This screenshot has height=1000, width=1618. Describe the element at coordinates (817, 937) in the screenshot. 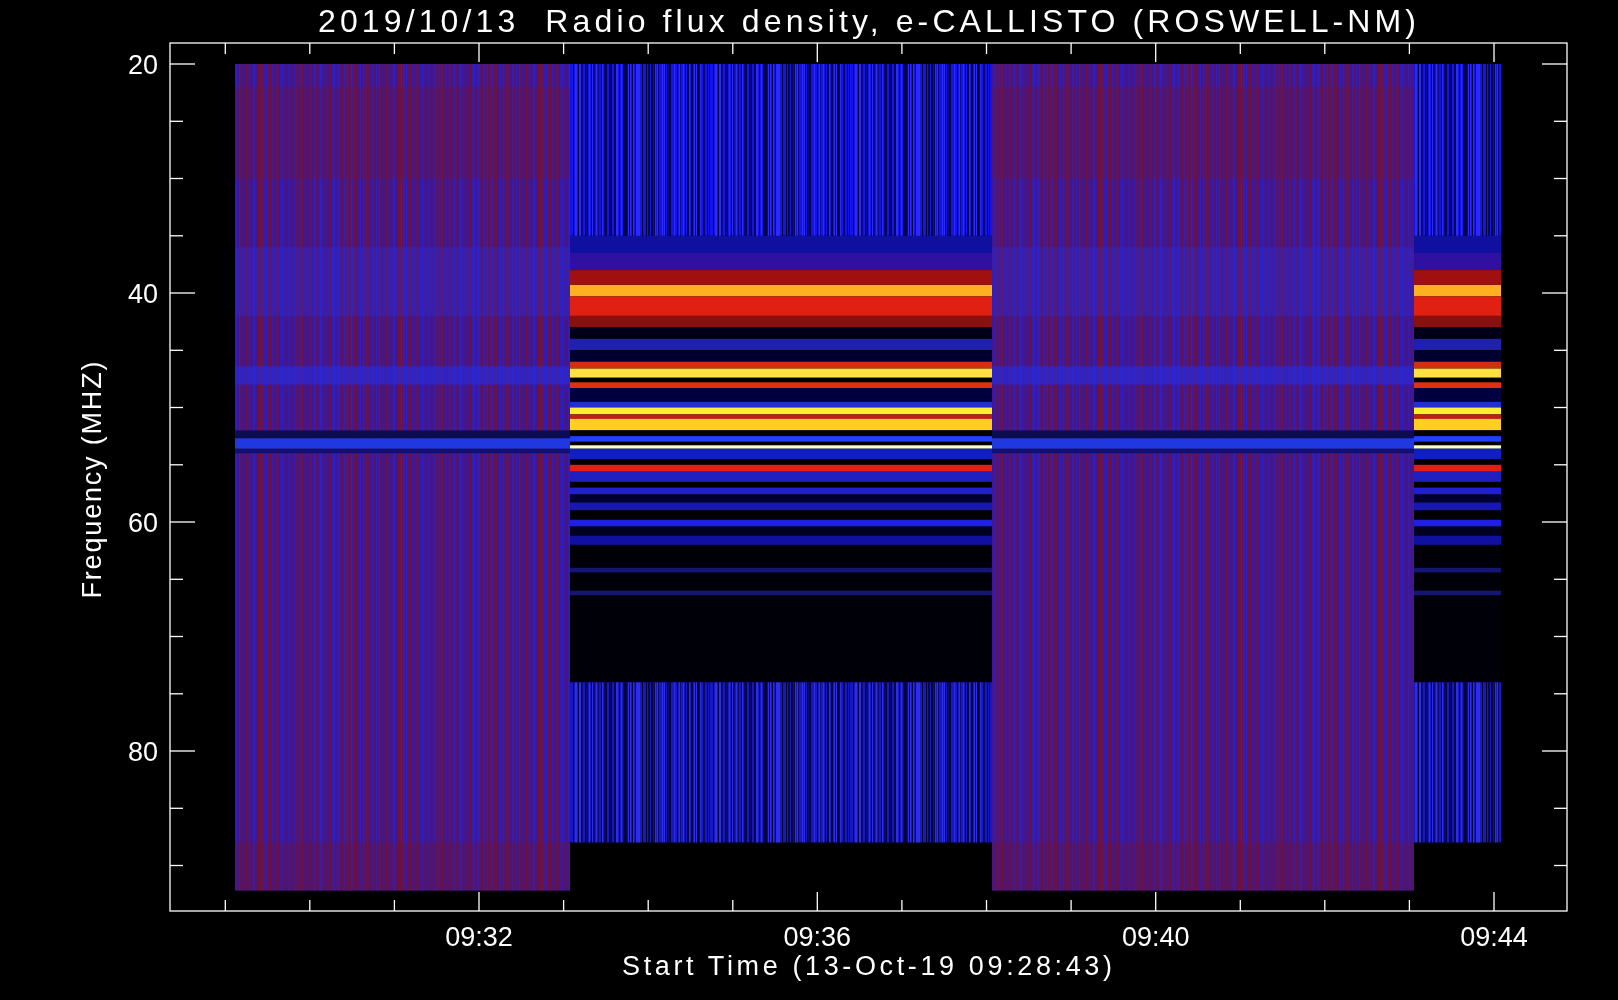

I see `x-tick-label: 09:36` at that location.